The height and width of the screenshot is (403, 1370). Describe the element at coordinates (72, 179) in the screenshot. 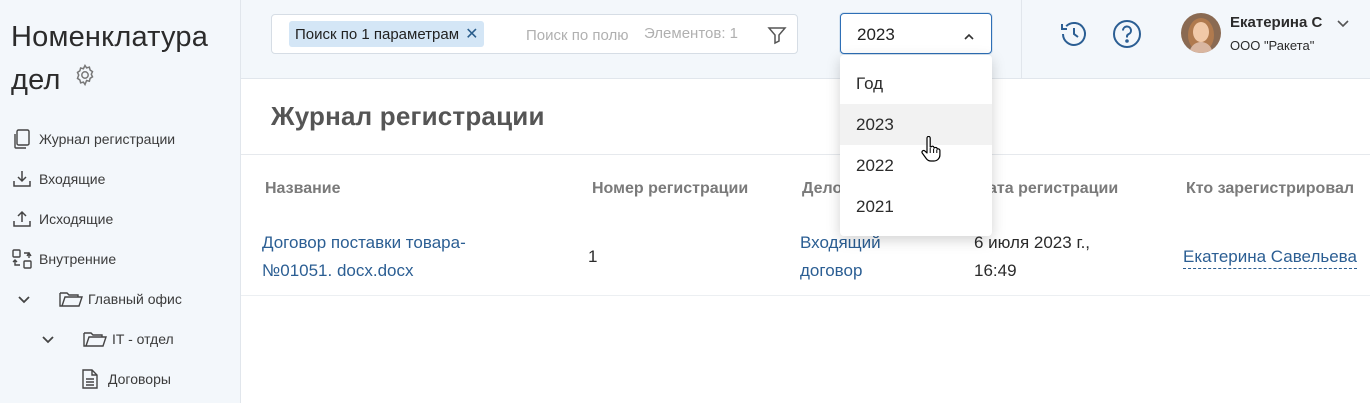

I see `sidebar-item-label: Входящие` at that location.